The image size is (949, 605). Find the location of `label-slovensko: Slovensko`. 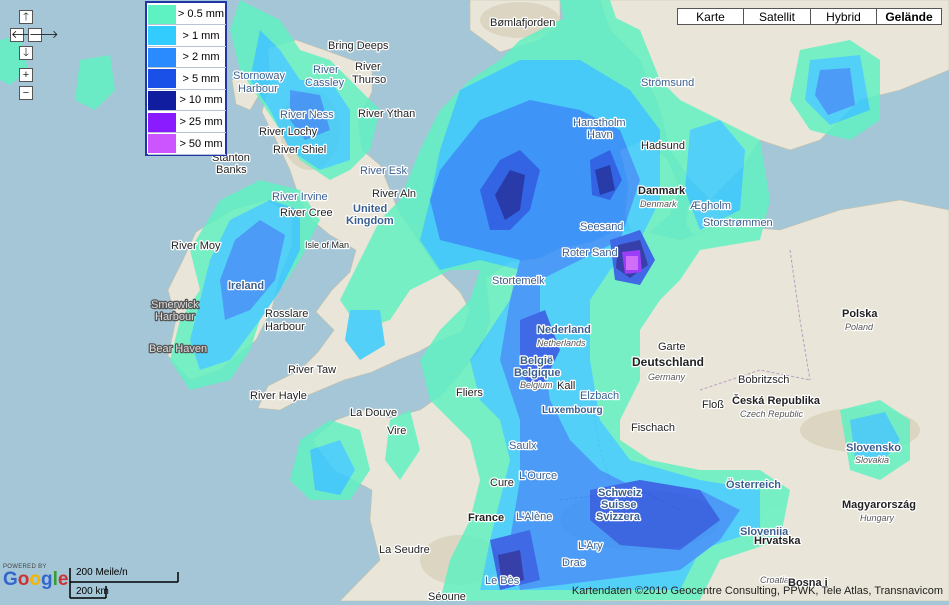

label-slovensko: Slovensko is located at coordinates (873, 448).